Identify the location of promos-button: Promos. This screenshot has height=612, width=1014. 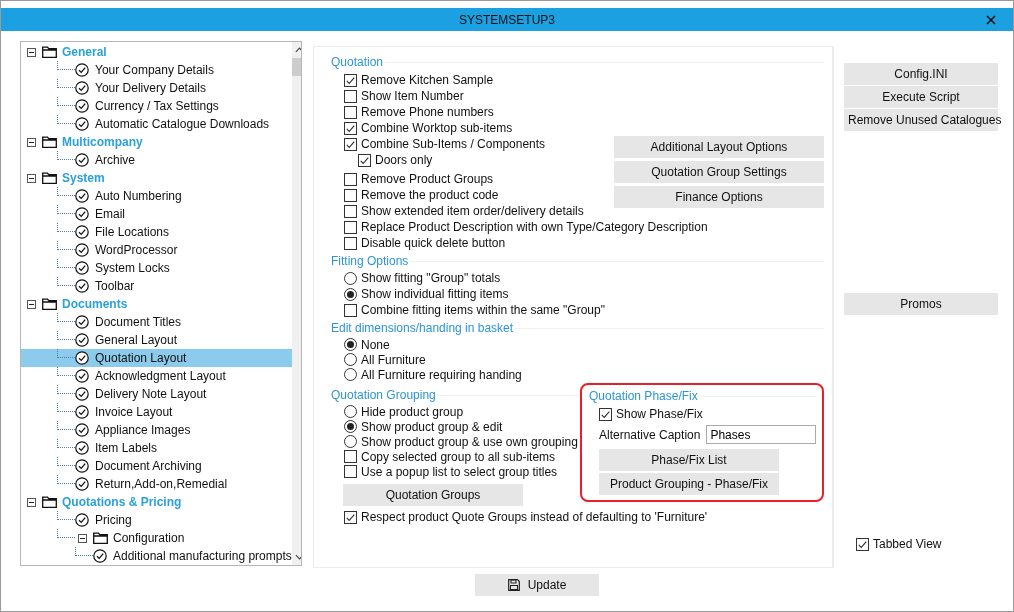
(921, 304).